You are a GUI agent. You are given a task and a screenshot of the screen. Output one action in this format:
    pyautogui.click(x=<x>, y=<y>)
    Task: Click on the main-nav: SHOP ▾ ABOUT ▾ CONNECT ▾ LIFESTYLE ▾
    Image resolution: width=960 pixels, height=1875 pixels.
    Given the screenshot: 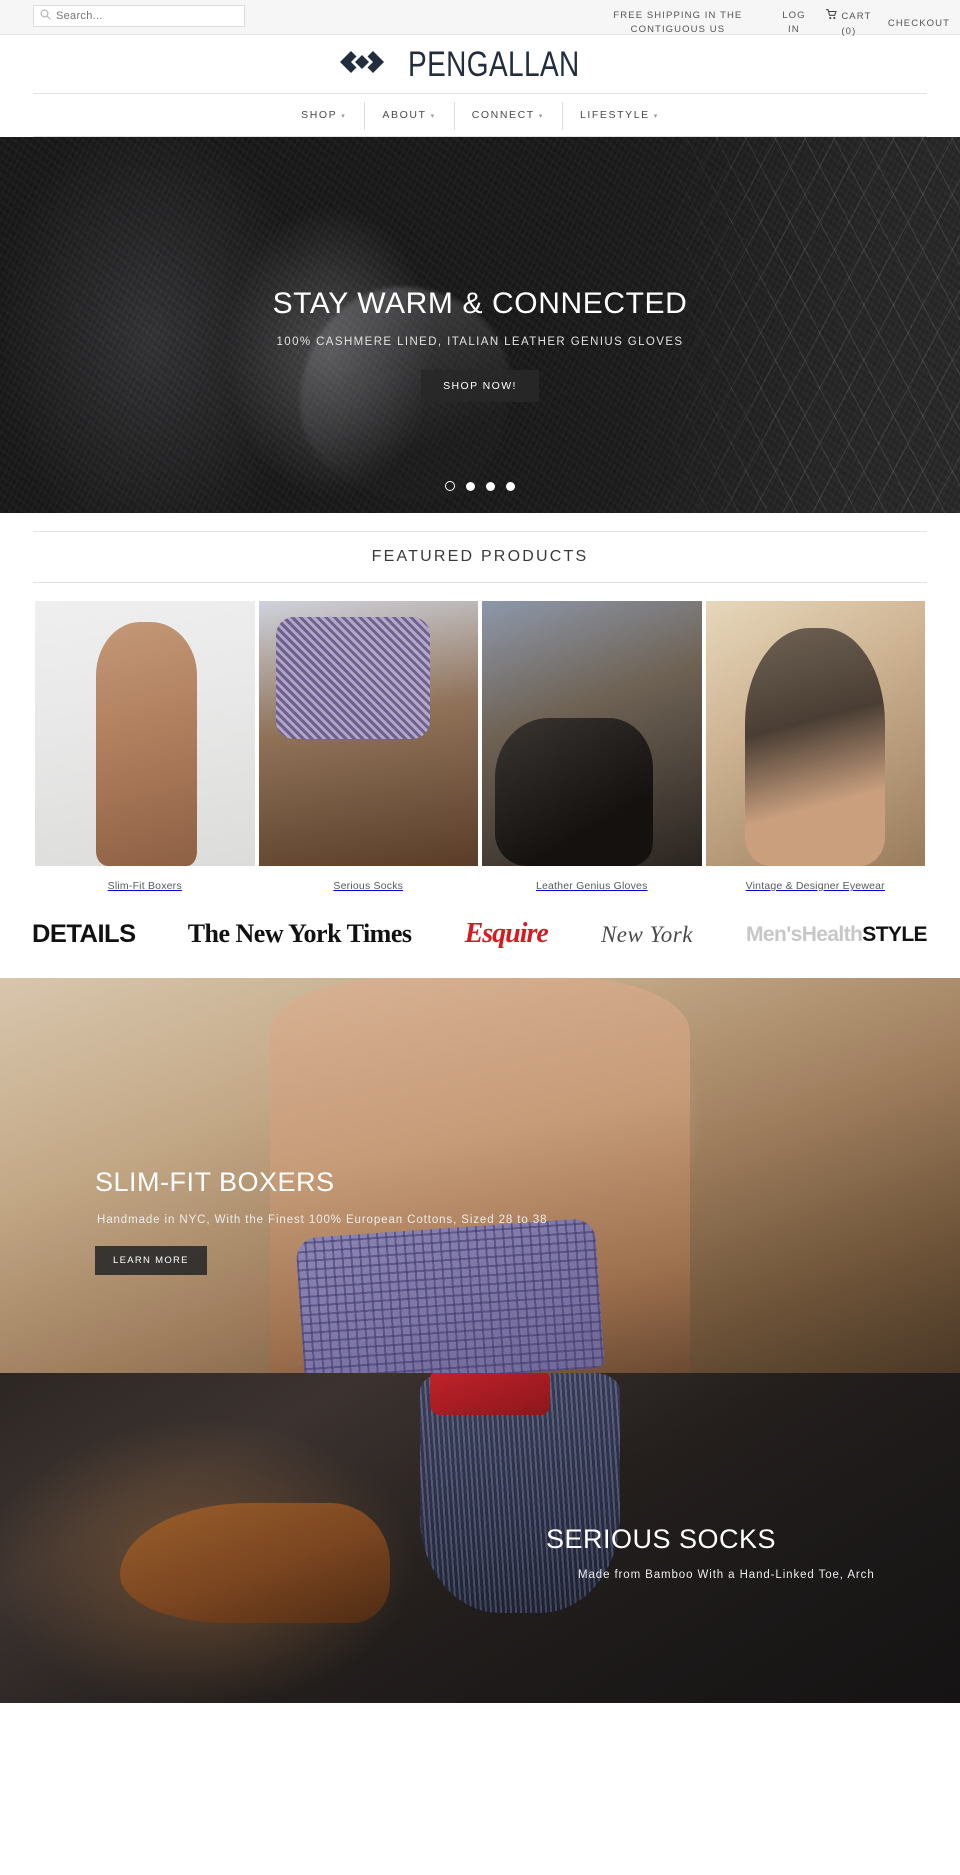 What is the action you would take?
    pyautogui.click(x=480, y=115)
    